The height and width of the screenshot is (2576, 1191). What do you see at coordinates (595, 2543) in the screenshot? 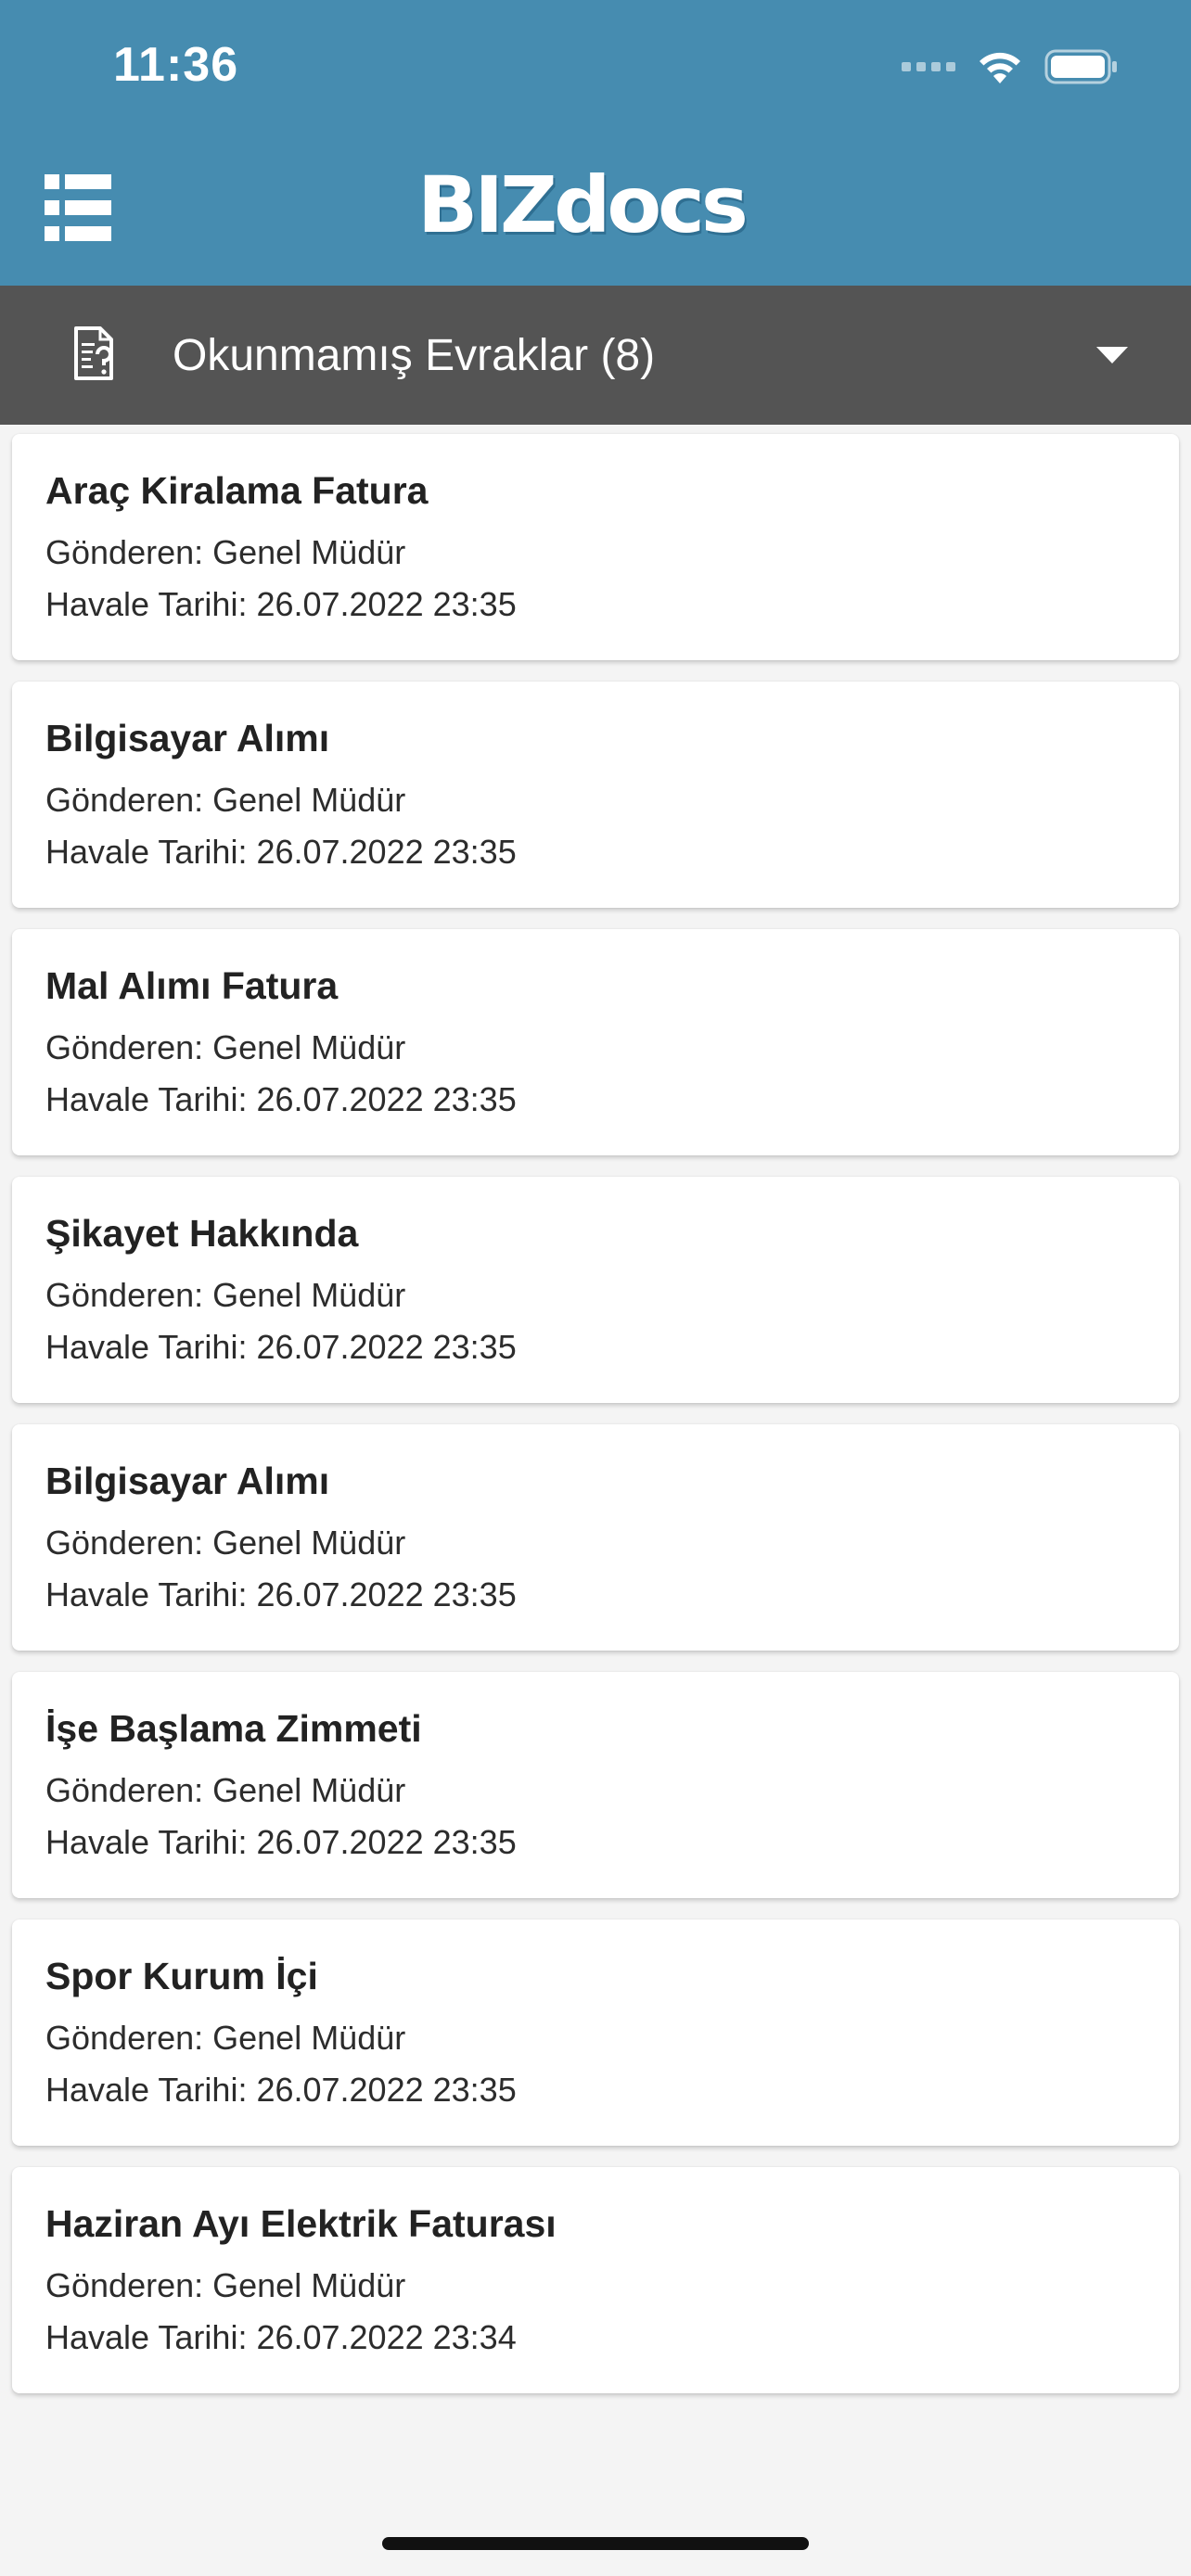
I see `home-indicator` at bounding box center [595, 2543].